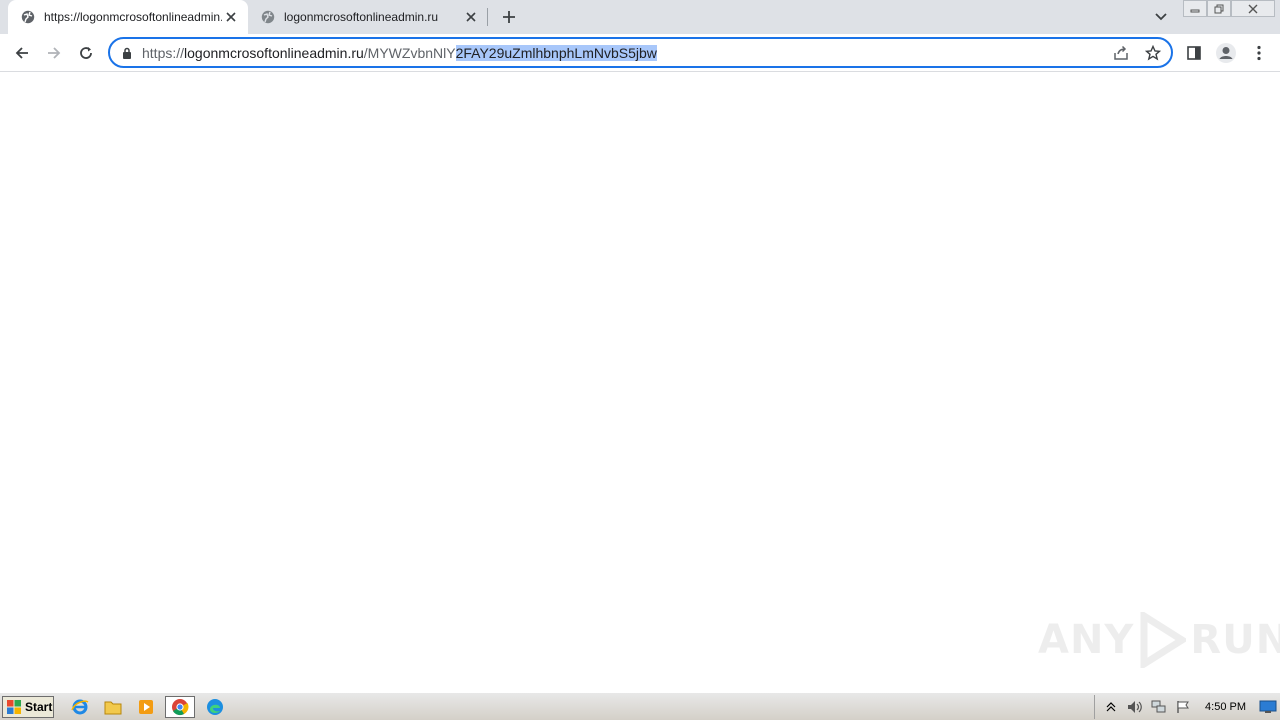 Image resolution: width=1280 pixels, height=720 pixels. I want to click on internet-explorer-icon, so click(80, 707).